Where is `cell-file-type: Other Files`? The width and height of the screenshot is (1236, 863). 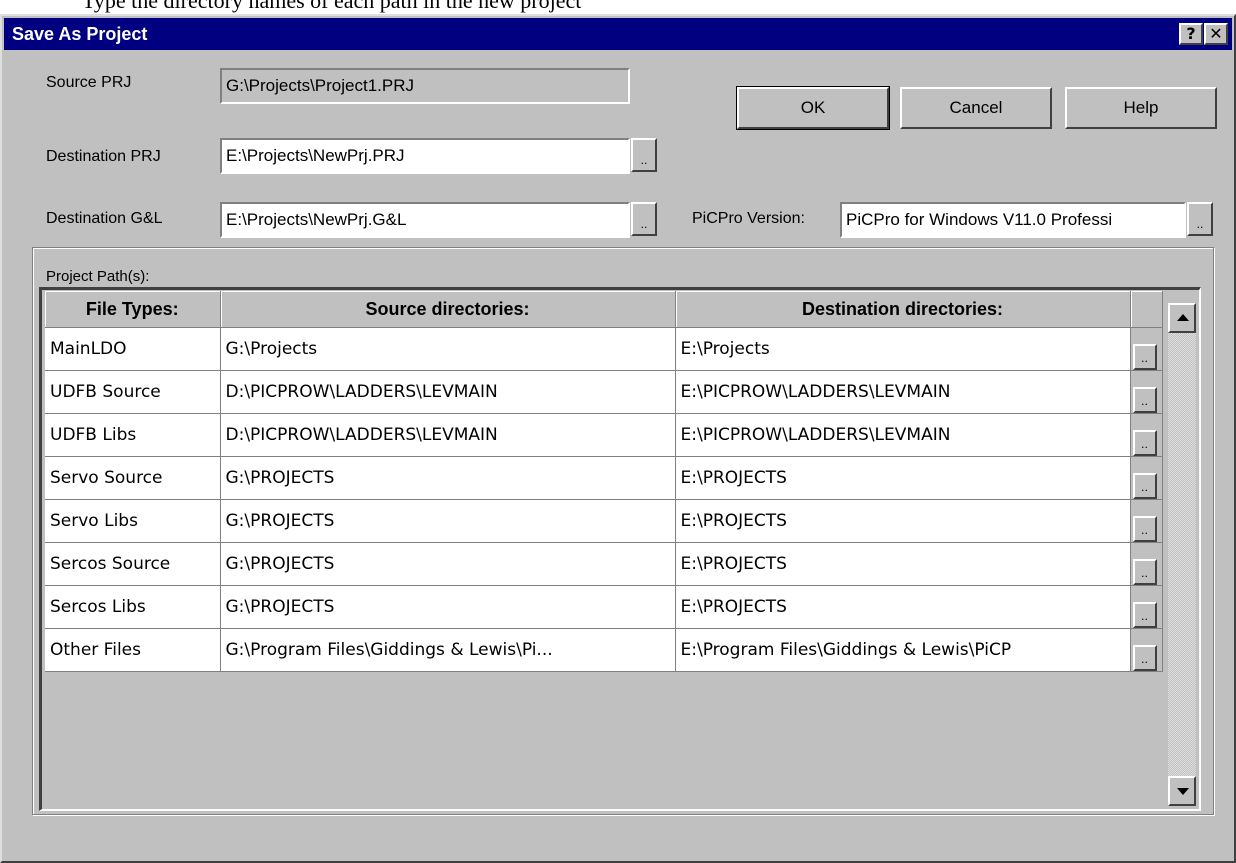 cell-file-type: Other Files is located at coordinates (133, 650).